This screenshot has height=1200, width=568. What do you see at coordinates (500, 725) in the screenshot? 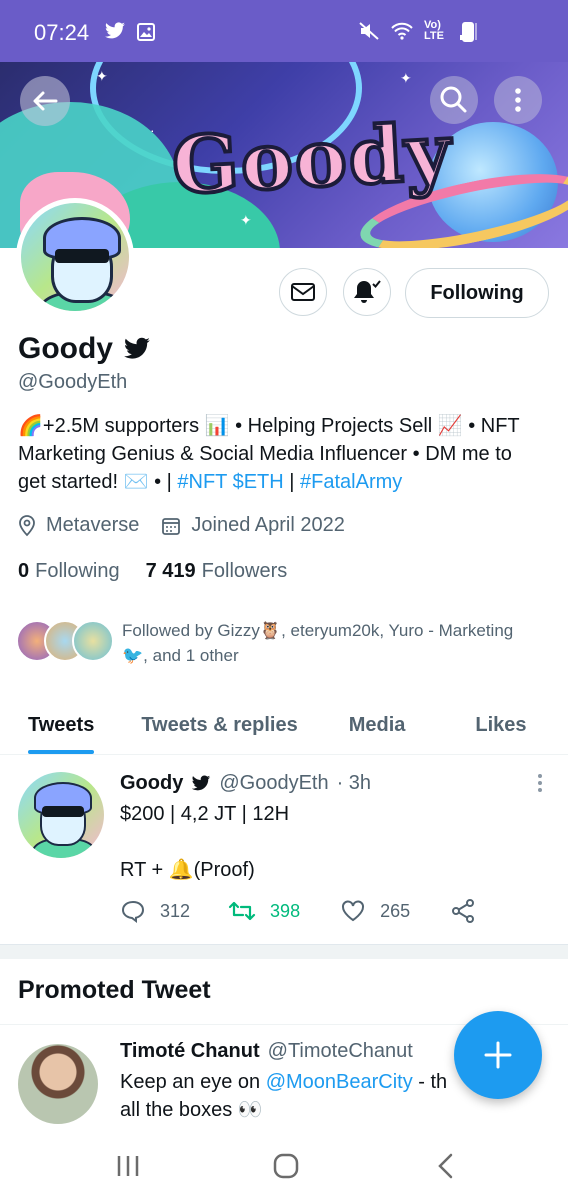
I see `tab-likes: Likes` at bounding box center [500, 725].